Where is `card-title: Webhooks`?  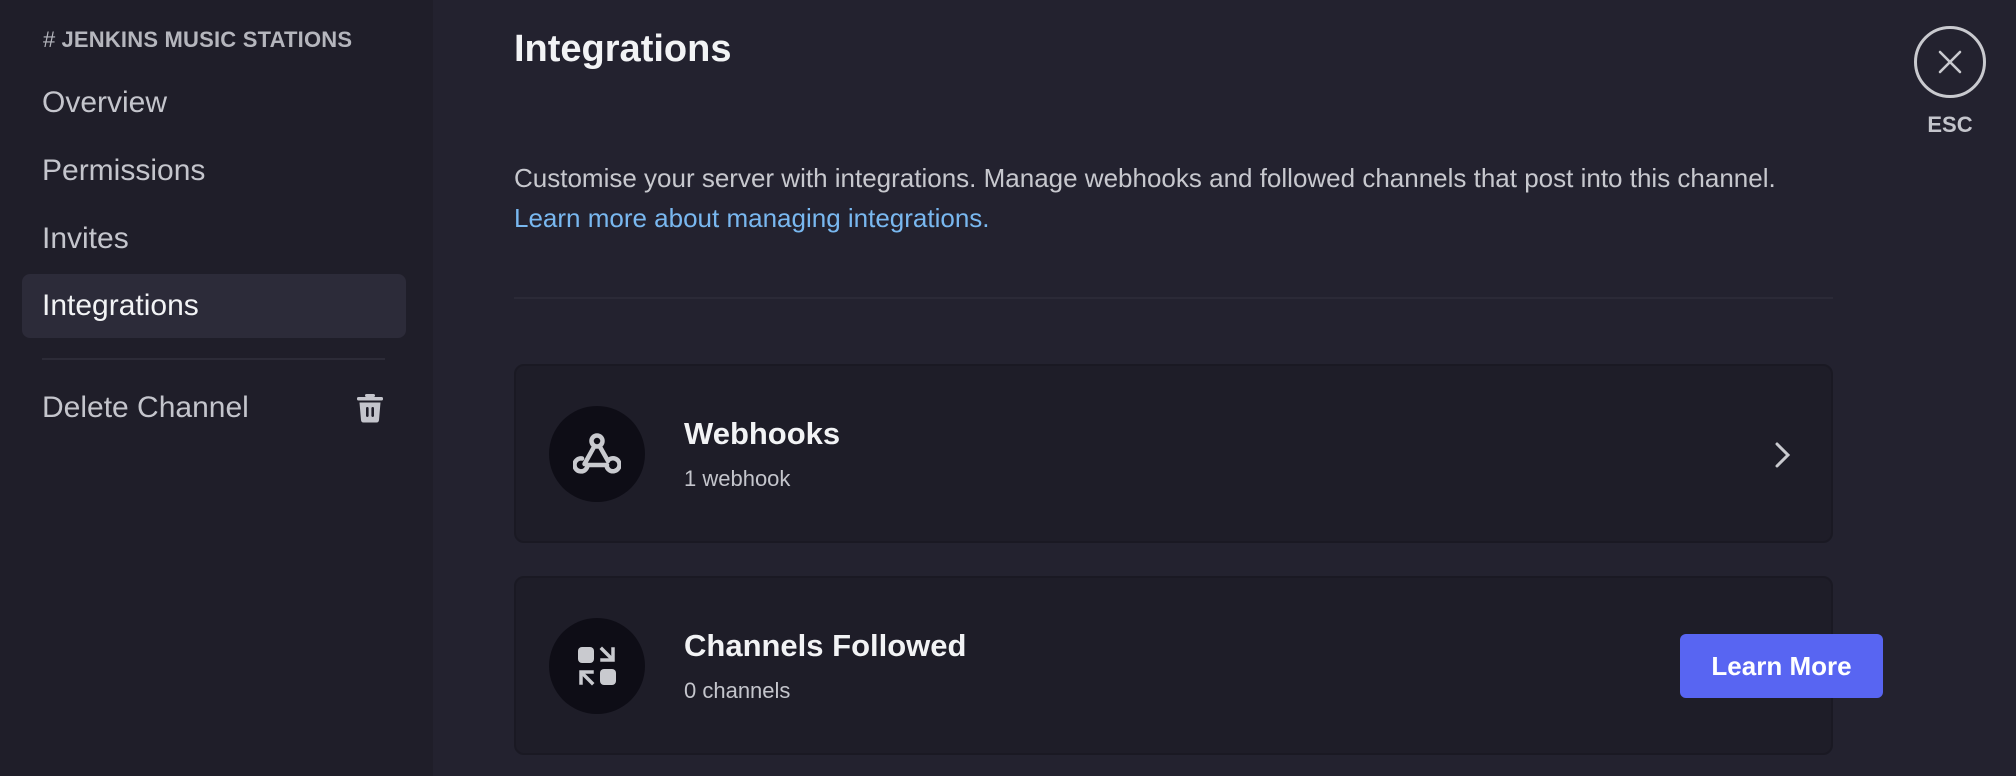
card-title: Webhooks is located at coordinates (762, 433).